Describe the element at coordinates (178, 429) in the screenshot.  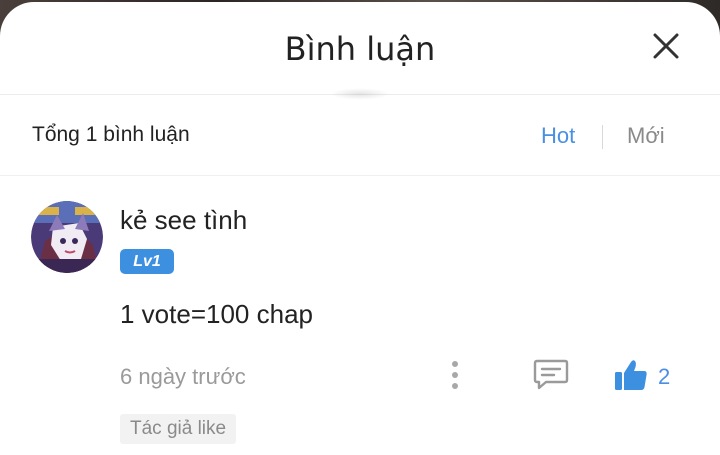
I see `author-like-tag: Tác giả like` at that location.